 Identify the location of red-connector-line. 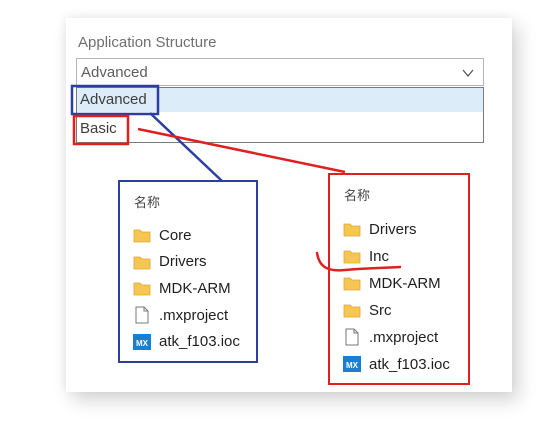
(241, 150).